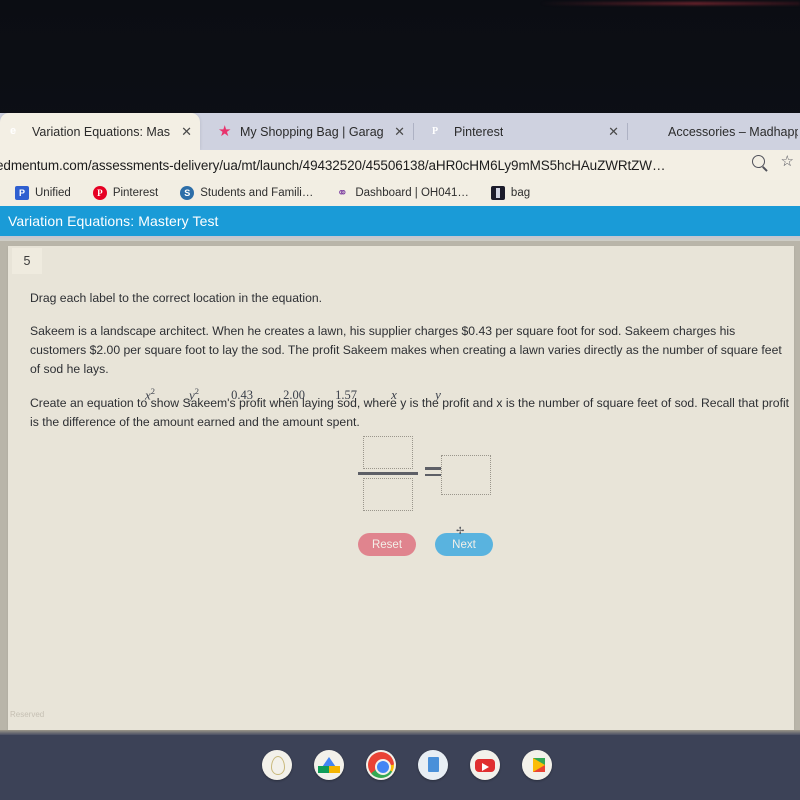 The width and height of the screenshot is (800, 800). Describe the element at coordinates (342, 192) in the screenshot. I see `bulb-icon: ⚭` at that location.